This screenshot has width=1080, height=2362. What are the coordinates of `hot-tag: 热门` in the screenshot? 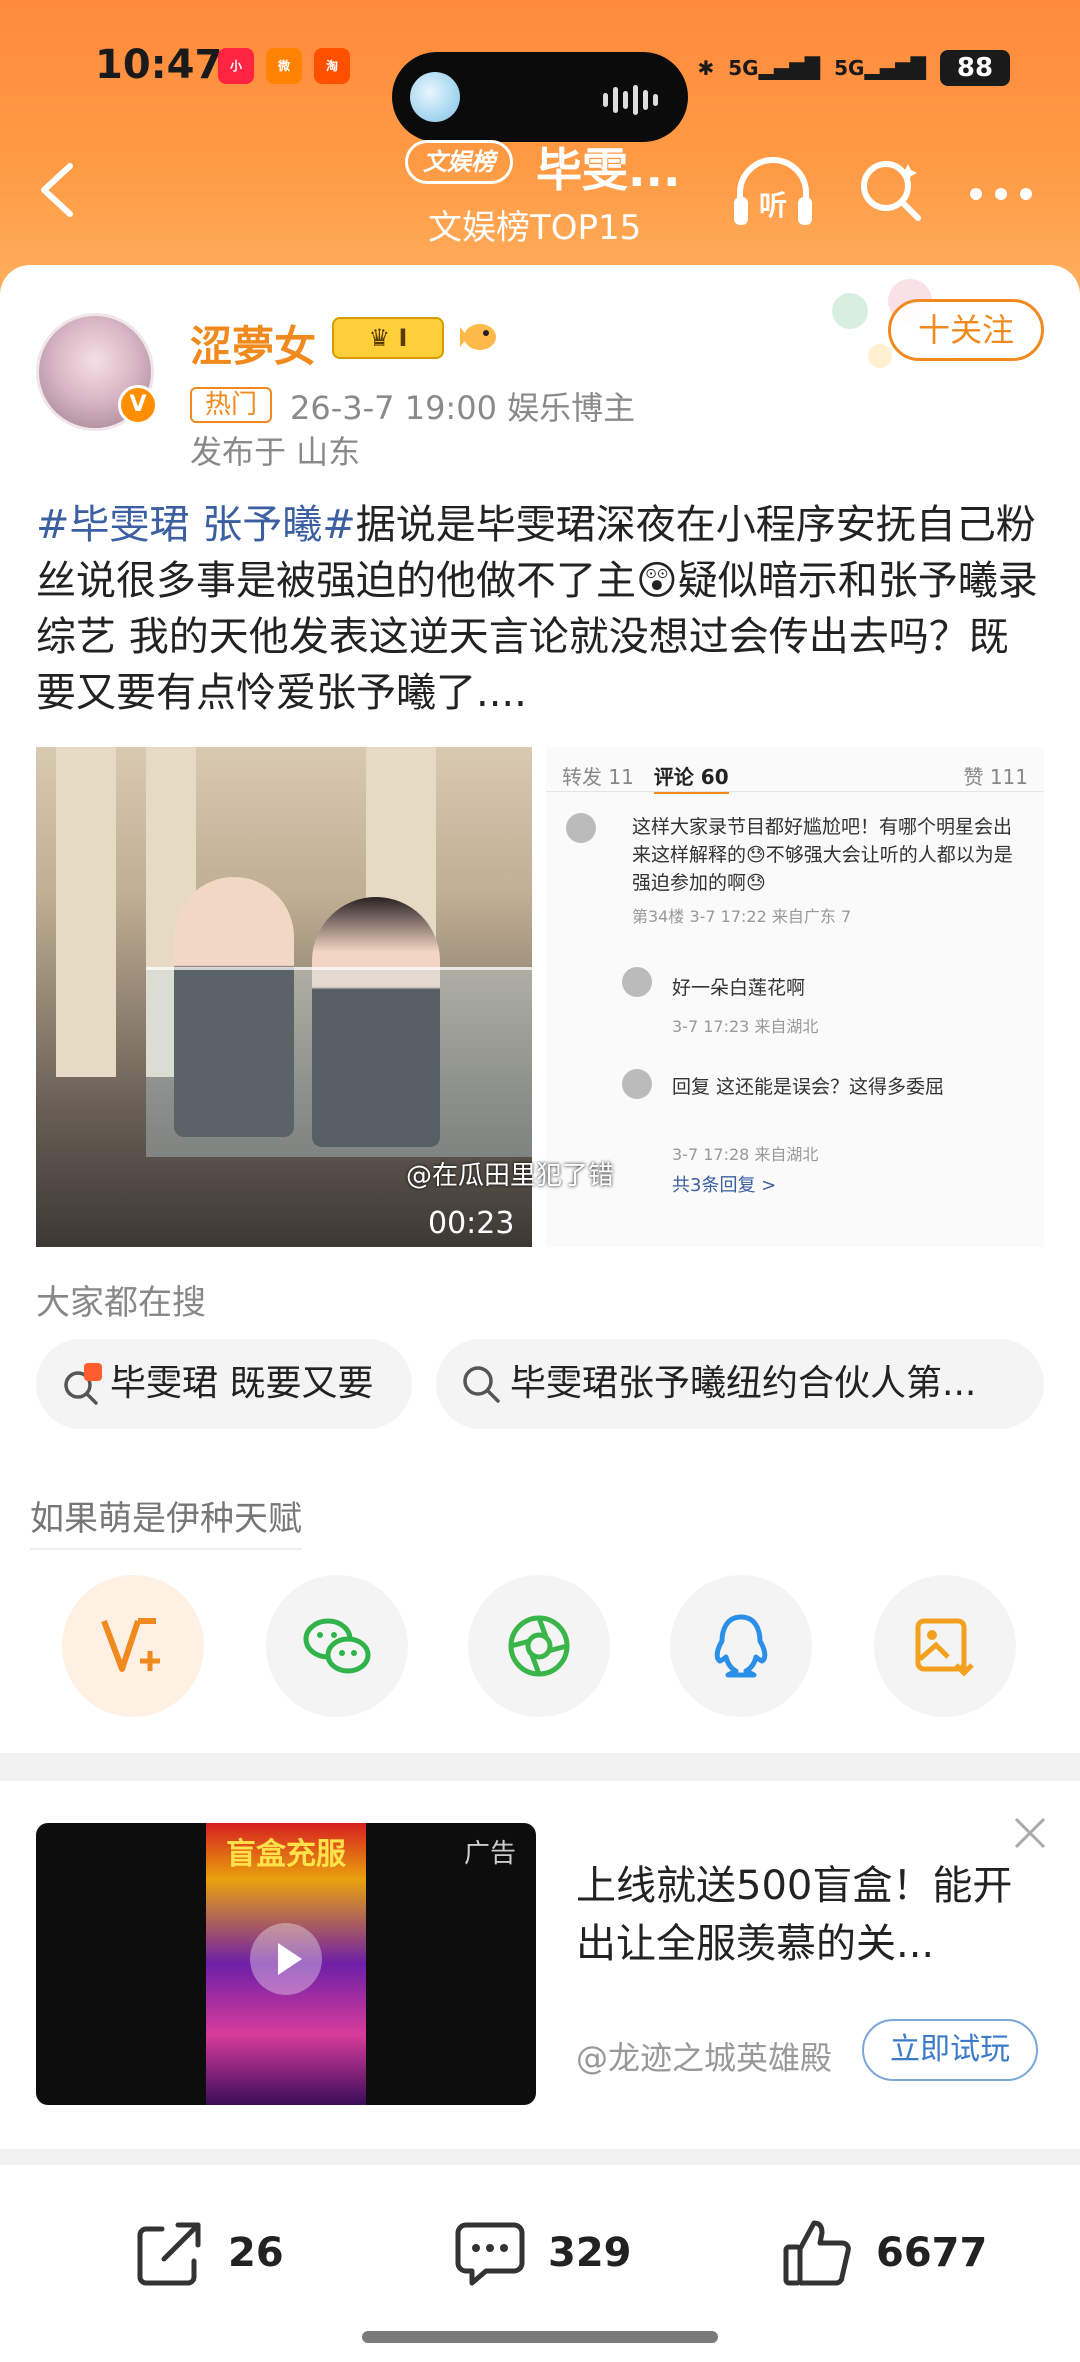 It's located at (231, 405).